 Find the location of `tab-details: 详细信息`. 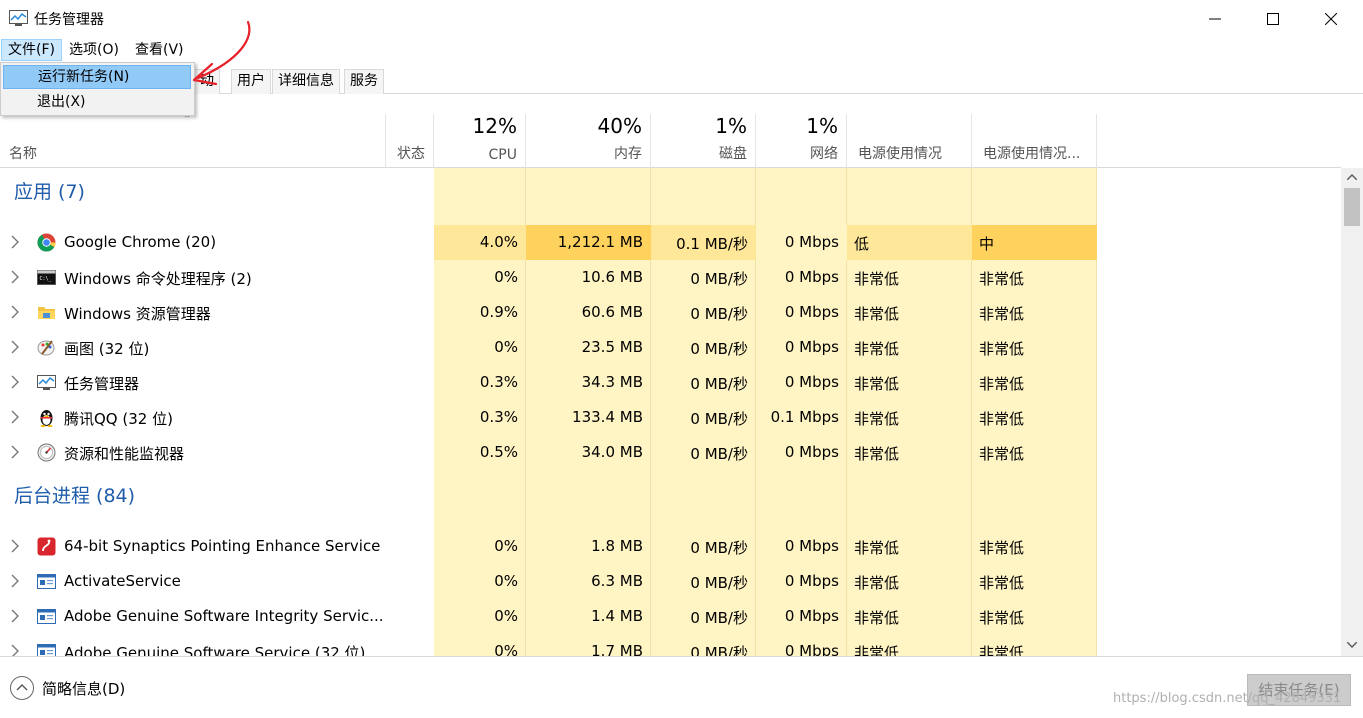

tab-details: 详细信息 is located at coordinates (306, 81).